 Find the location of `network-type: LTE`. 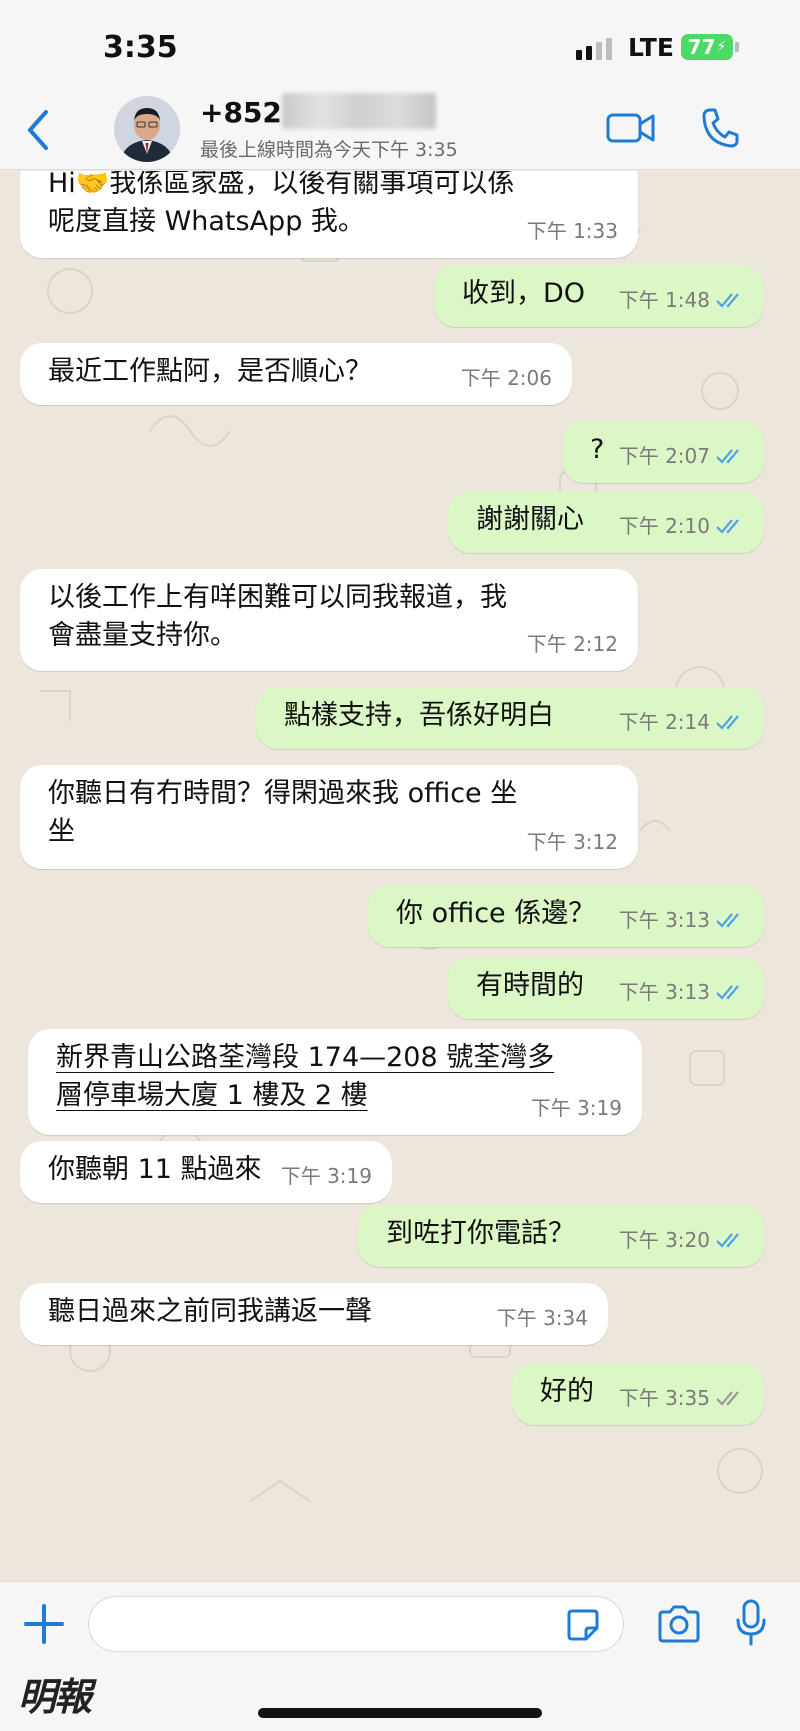

network-type: LTE is located at coordinates (651, 47).